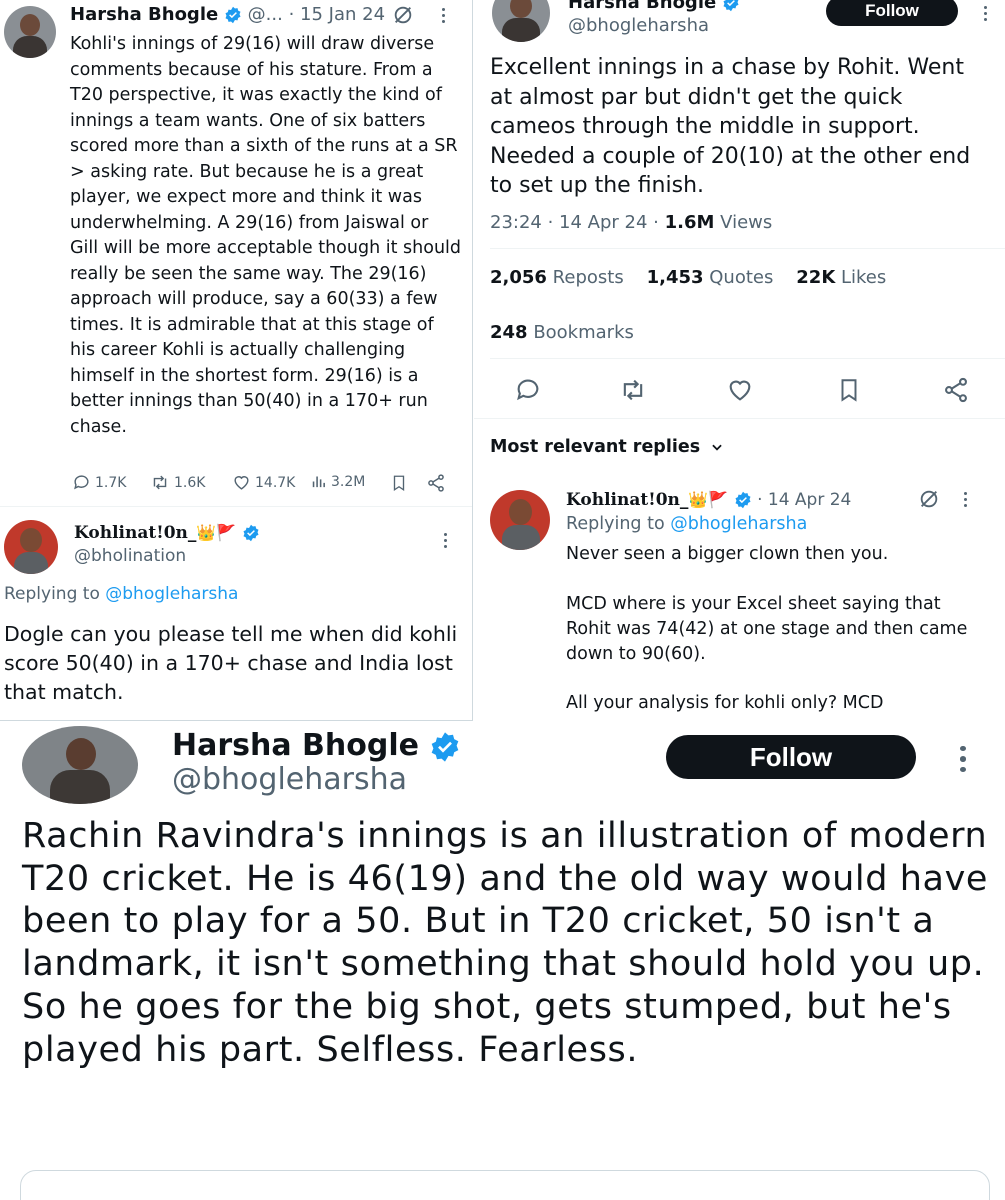 This screenshot has height=1200, width=1005. I want to click on chevron-down-icon, so click(717, 447).